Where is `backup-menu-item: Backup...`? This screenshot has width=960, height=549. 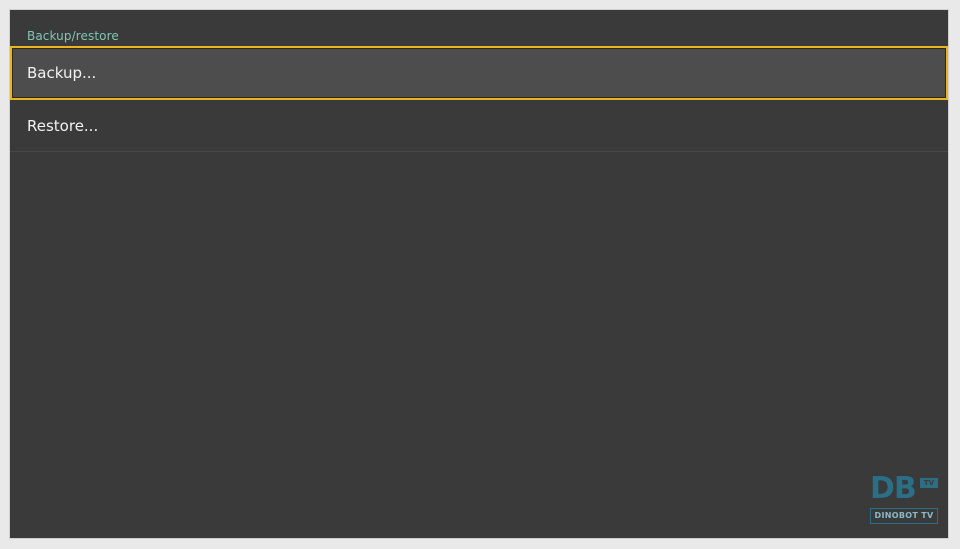 backup-menu-item: Backup... is located at coordinates (479, 73).